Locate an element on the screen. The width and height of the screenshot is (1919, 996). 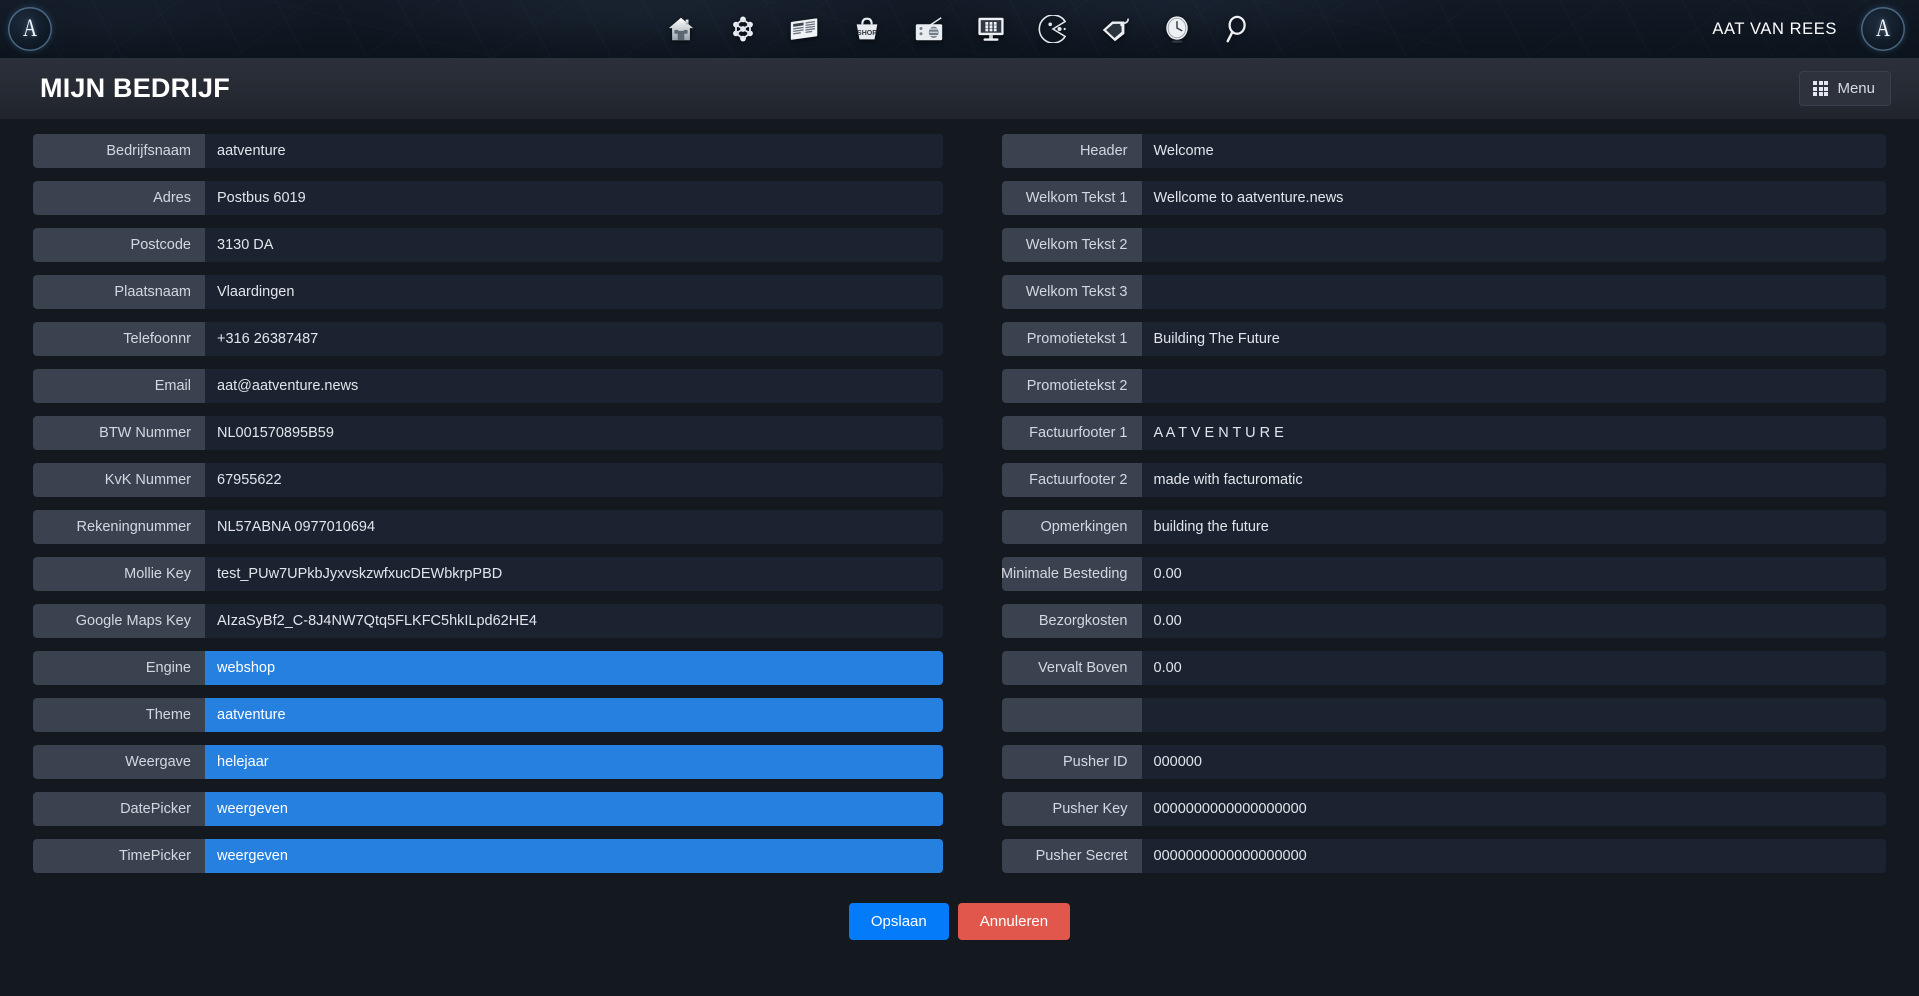
clock-icon is located at coordinates (1177, 29).